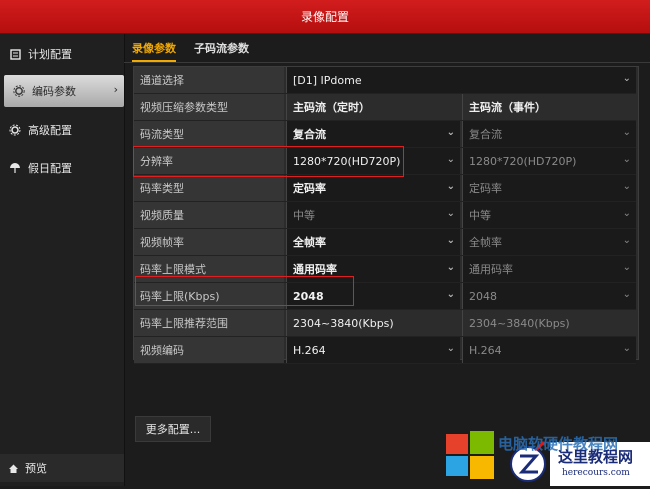  Describe the element at coordinates (387, 48) in the screenshot. I see `tab-bar: 录像参数 子码流参数` at that location.